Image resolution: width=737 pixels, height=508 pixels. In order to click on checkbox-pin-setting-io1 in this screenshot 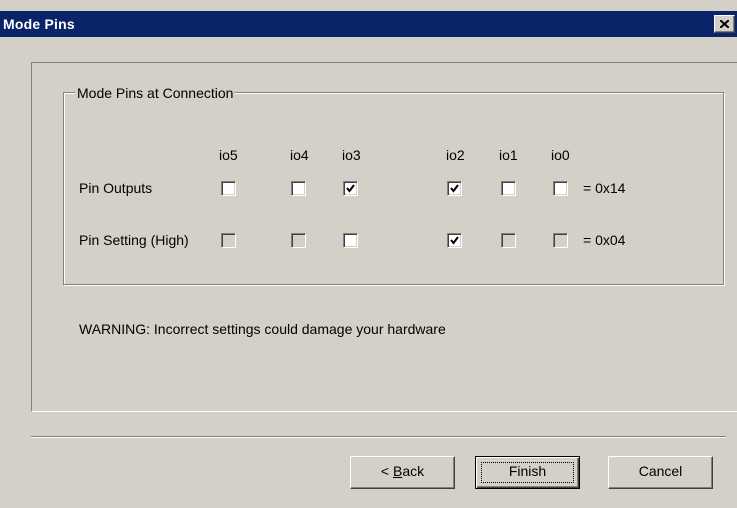, I will do `click(508, 240)`.